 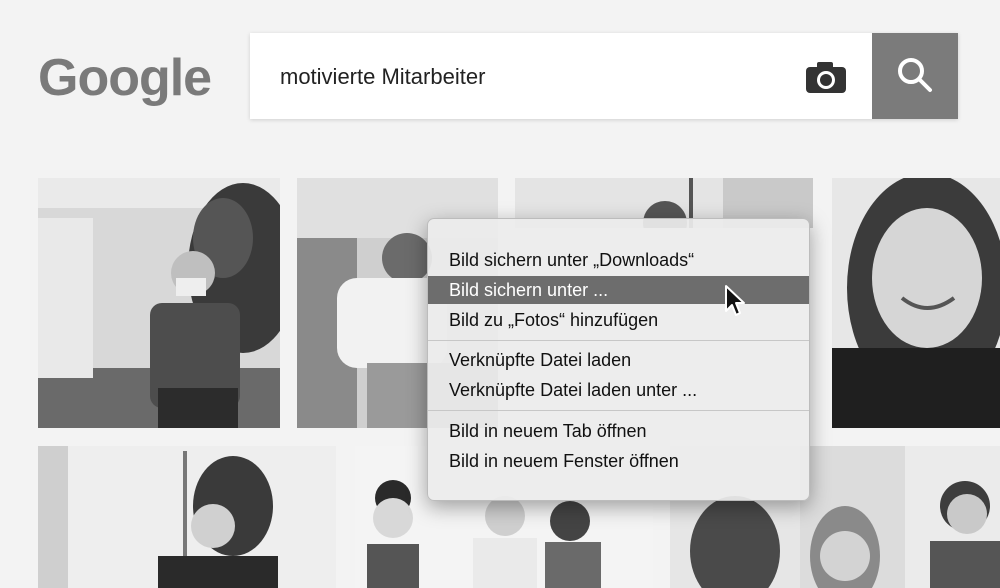 What do you see at coordinates (618, 461) in the screenshot?
I see `menu-item-open-in-new-window: Bild in neuem Fenster öffnen` at bounding box center [618, 461].